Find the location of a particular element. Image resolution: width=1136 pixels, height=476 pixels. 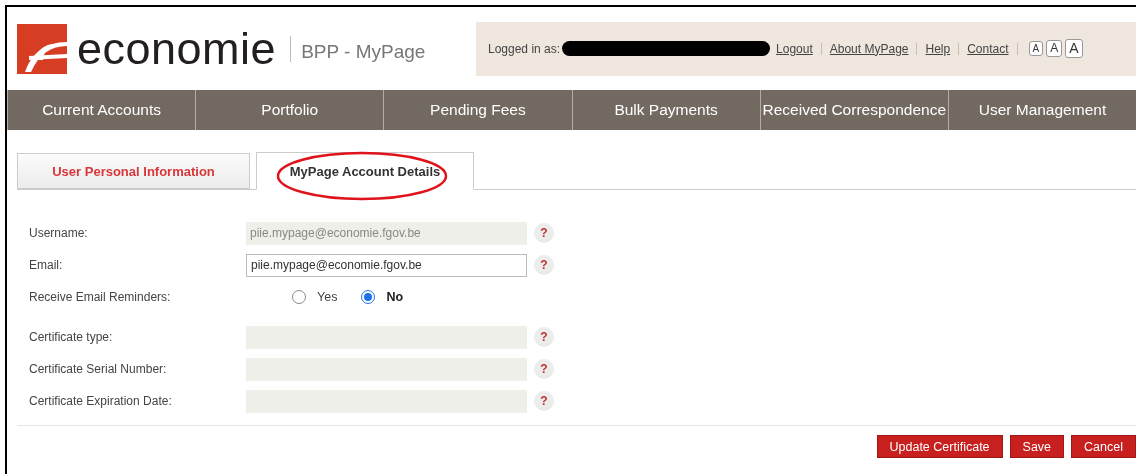

app-title: BPP - MyPage is located at coordinates (363, 51).